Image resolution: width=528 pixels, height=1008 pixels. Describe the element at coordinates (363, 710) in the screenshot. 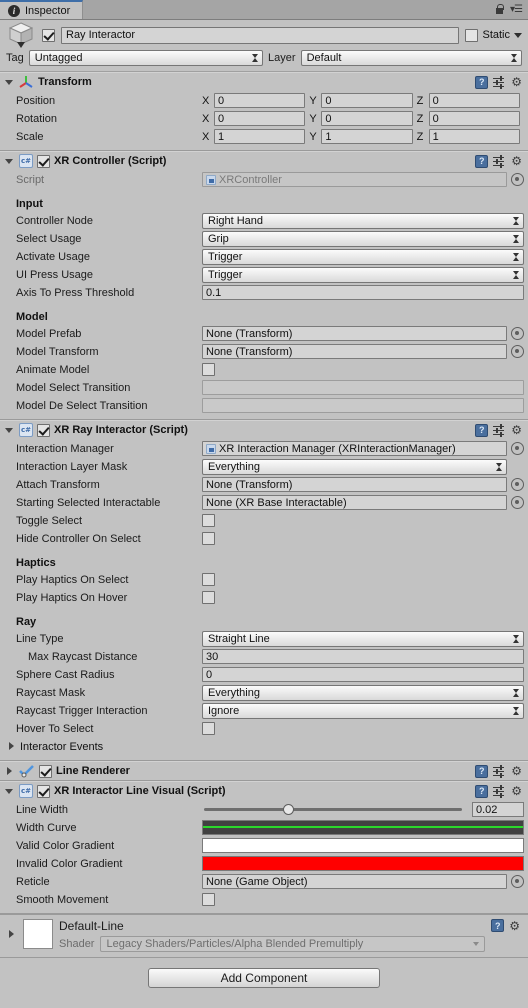

I see `raycast-trigger-interaction-dropdown: Ignore` at that location.